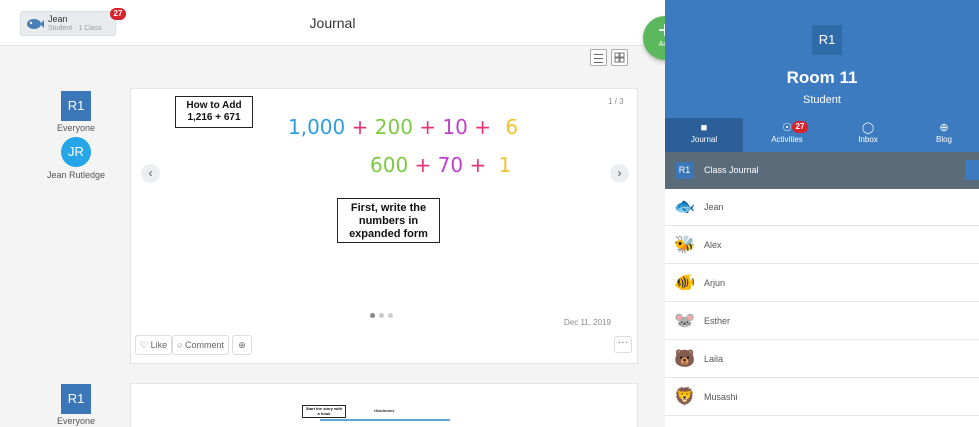 This screenshot has width=979, height=427. Describe the element at coordinates (685, 358) in the screenshot. I see `bear-icon: 🐻` at that location.